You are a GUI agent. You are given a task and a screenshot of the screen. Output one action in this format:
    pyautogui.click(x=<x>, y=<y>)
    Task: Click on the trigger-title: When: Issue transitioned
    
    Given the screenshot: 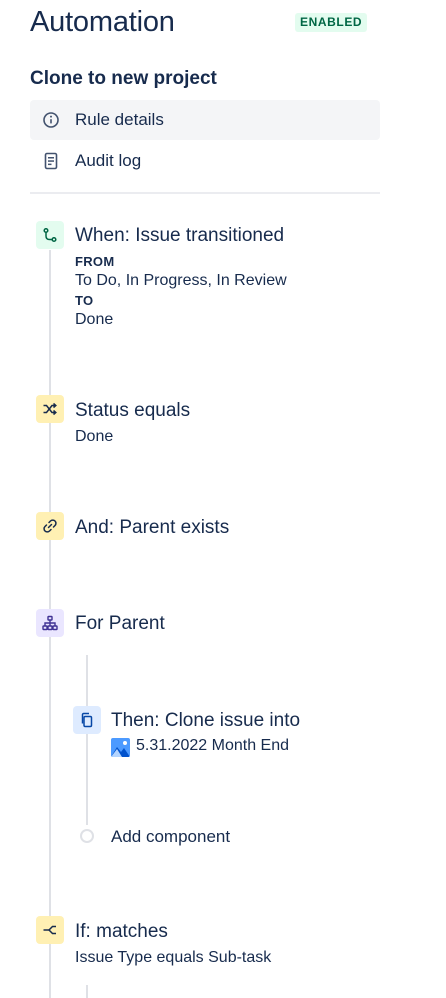 What is the action you would take?
    pyautogui.click(x=180, y=235)
    